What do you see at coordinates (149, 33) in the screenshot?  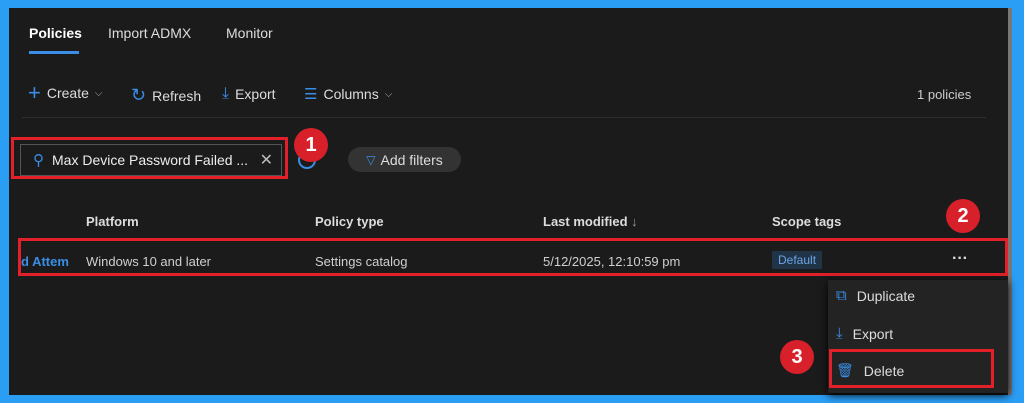 I see `tab-import-admx: Import ADMX` at bounding box center [149, 33].